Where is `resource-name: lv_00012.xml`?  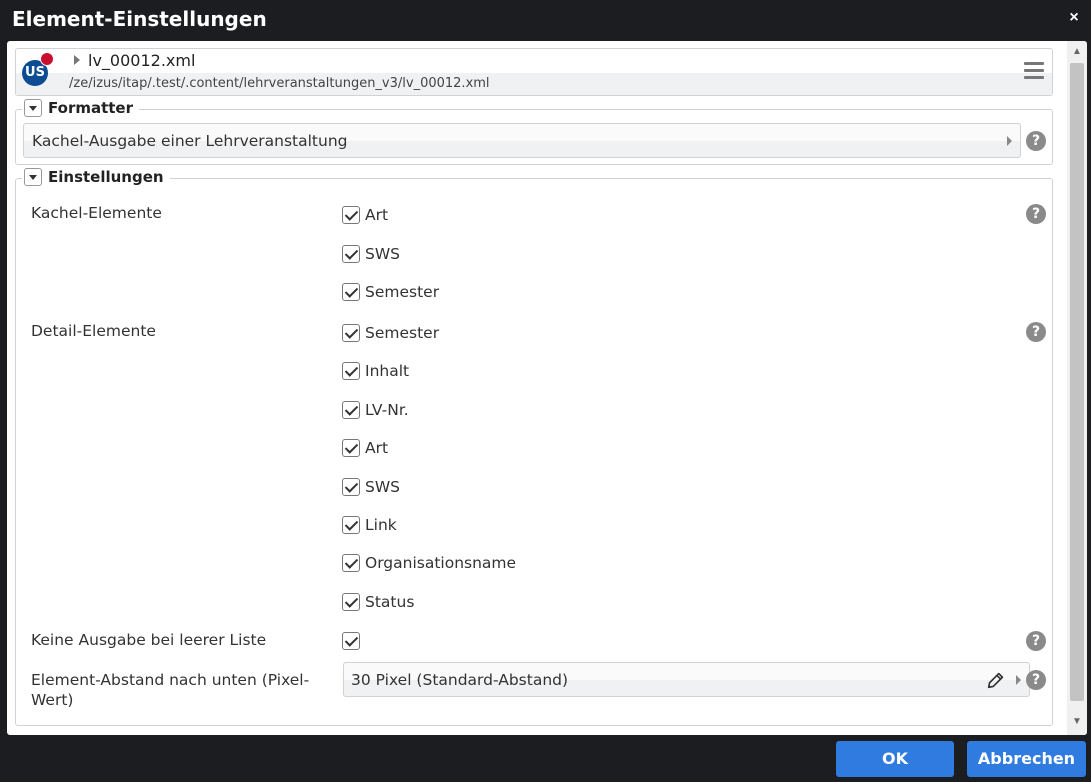
resource-name: lv_00012.xml is located at coordinates (142, 60).